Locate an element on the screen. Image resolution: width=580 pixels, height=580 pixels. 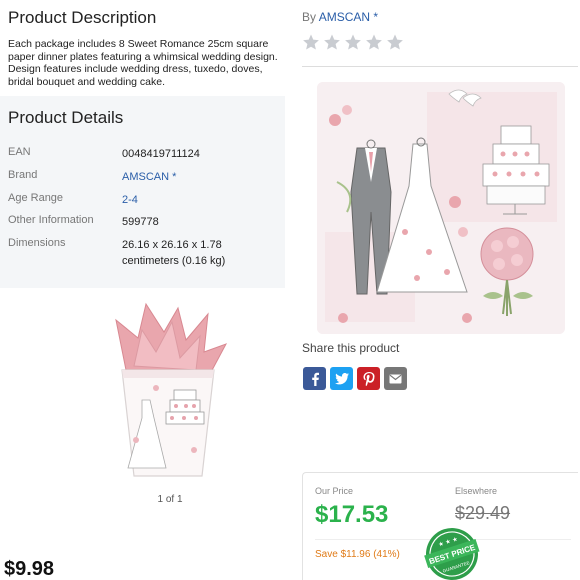
sticky-price: $9.98 is located at coordinates (29, 569).